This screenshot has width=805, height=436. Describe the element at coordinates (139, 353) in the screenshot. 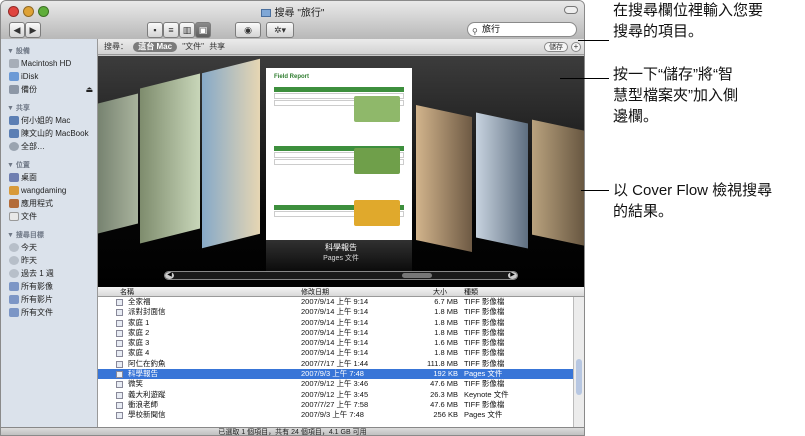

I see `cell-name: 家庭 4` at that location.